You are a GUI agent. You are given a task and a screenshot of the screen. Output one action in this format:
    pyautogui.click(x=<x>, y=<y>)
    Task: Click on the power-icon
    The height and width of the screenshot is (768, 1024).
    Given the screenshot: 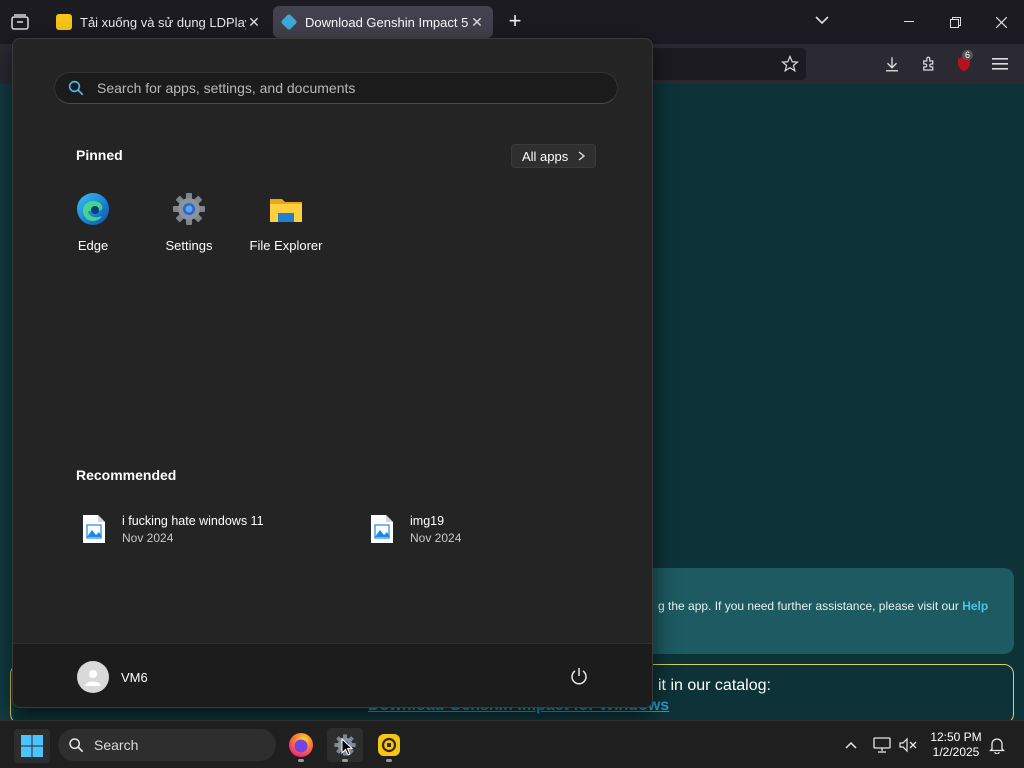 What is the action you would take?
    pyautogui.click(x=579, y=676)
    